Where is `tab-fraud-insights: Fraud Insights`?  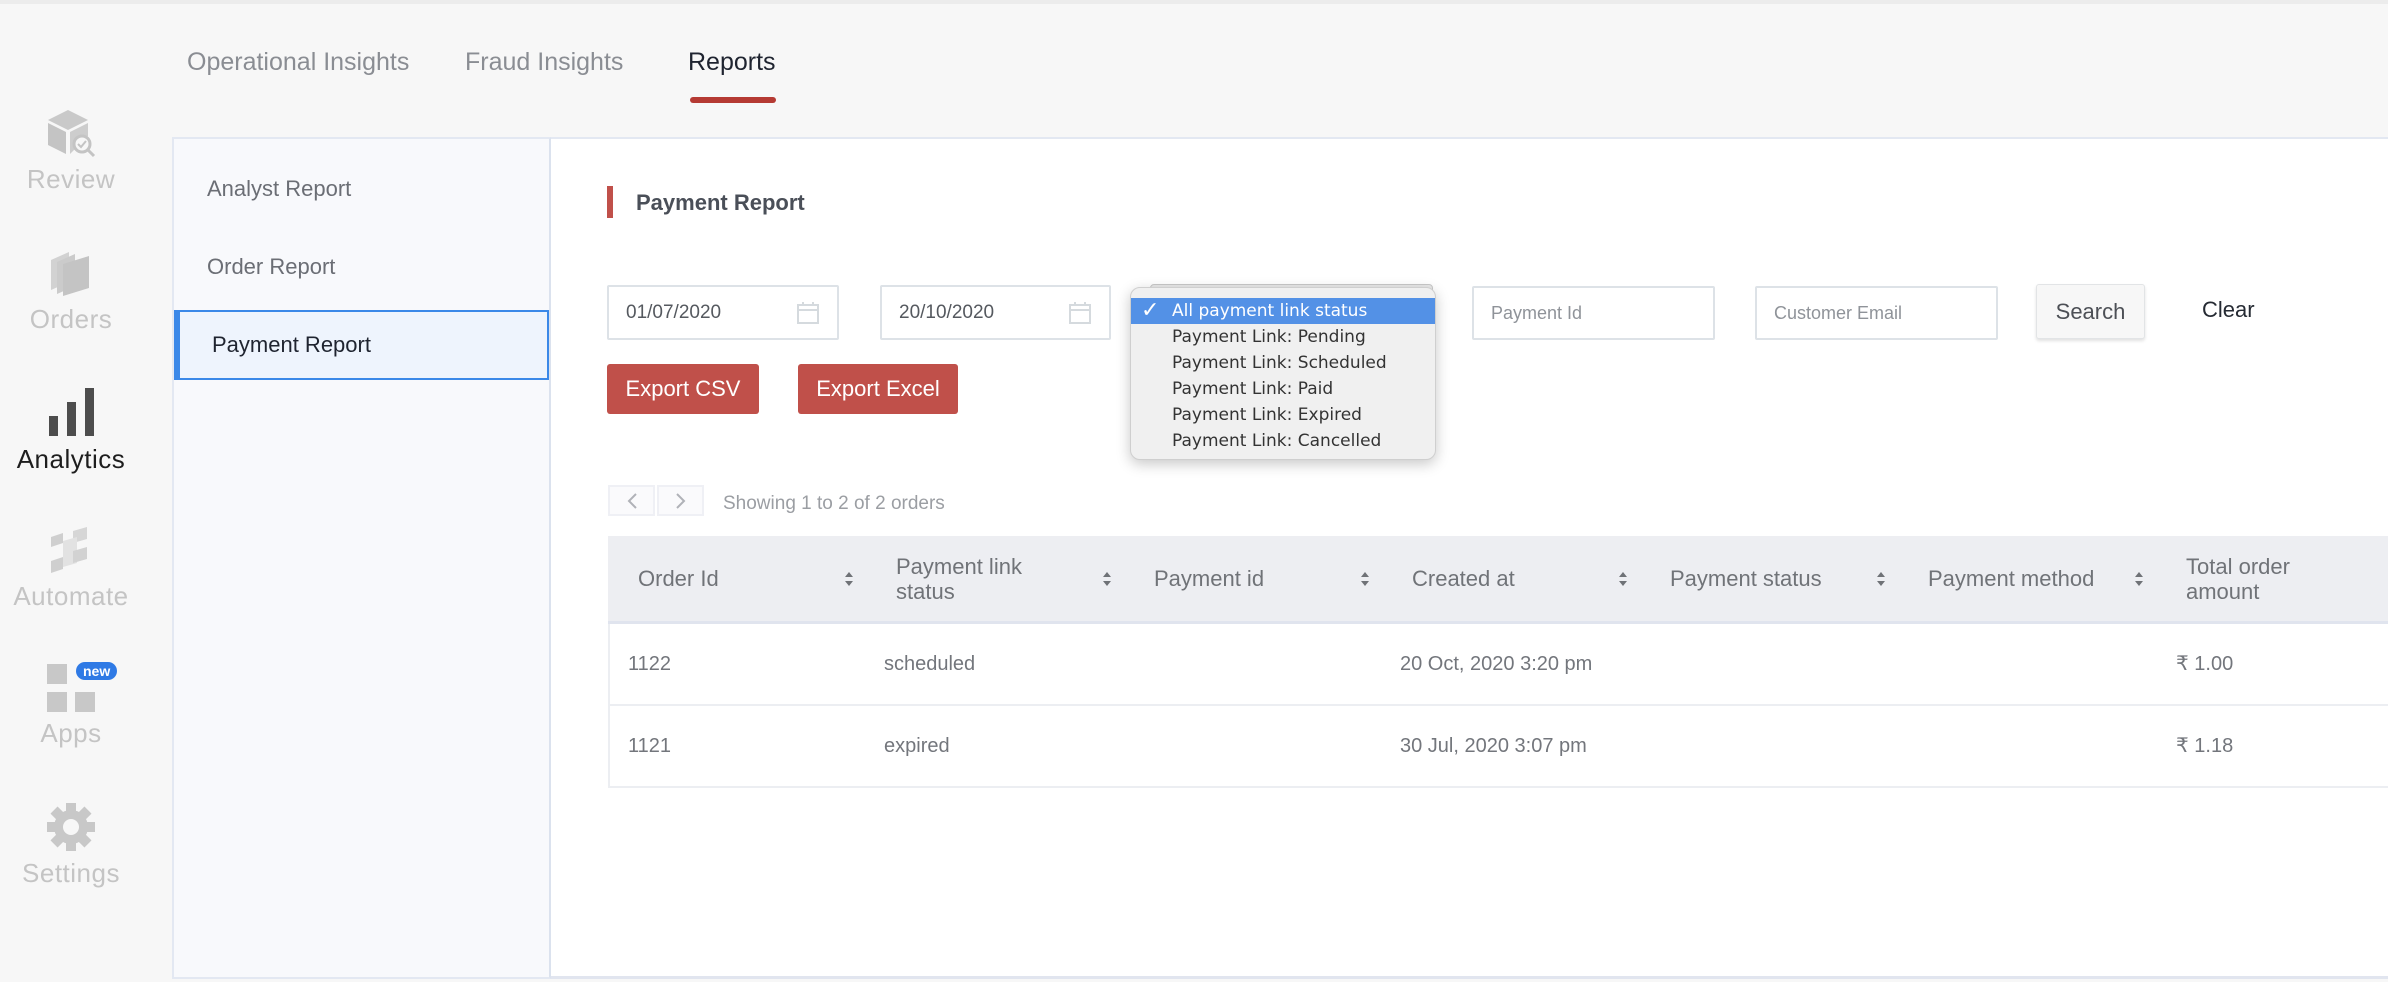 tab-fraud-insights: Fraud Insights is located at coordinates (544, 62).